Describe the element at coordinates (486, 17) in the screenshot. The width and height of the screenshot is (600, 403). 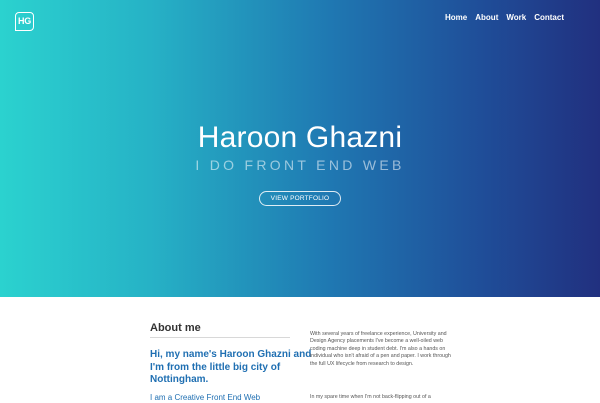
I see `nav-link-about: About` at that location.